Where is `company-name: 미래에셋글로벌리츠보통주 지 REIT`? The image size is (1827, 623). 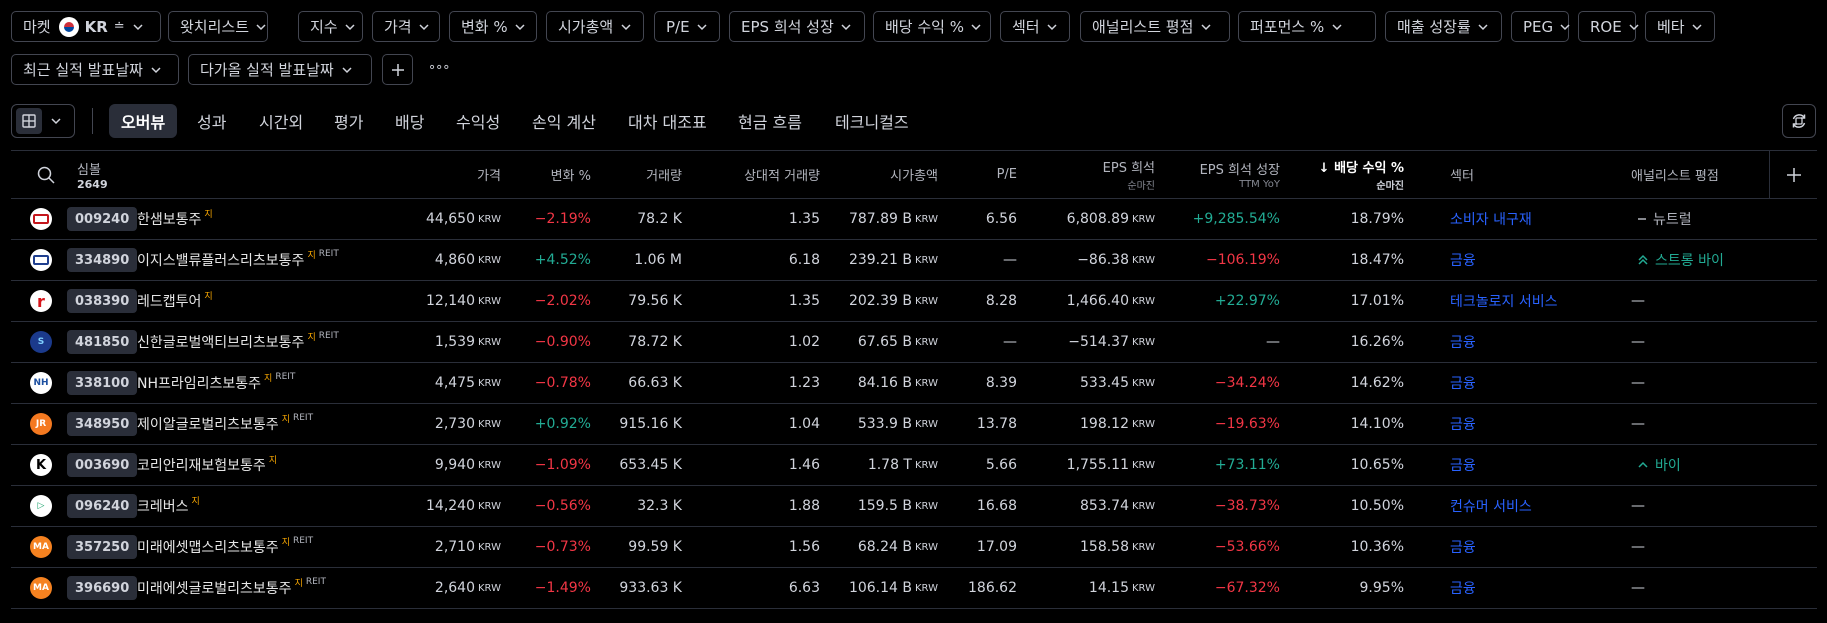
company-name: 미래에셋글로벌리츠보통주 지 REIT is located at coordinates (231, 588).